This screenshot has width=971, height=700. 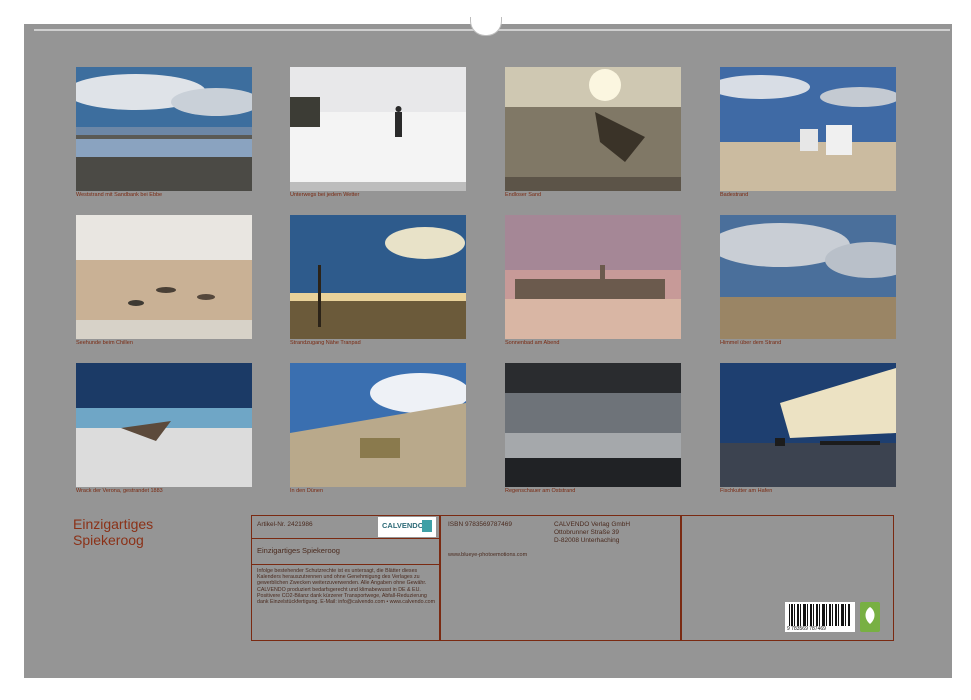 What do you see at coordinates (488, 555) in the screenshot?
I see `website: www.blueye-photoemotions.com` at bounding box center [488, 555].